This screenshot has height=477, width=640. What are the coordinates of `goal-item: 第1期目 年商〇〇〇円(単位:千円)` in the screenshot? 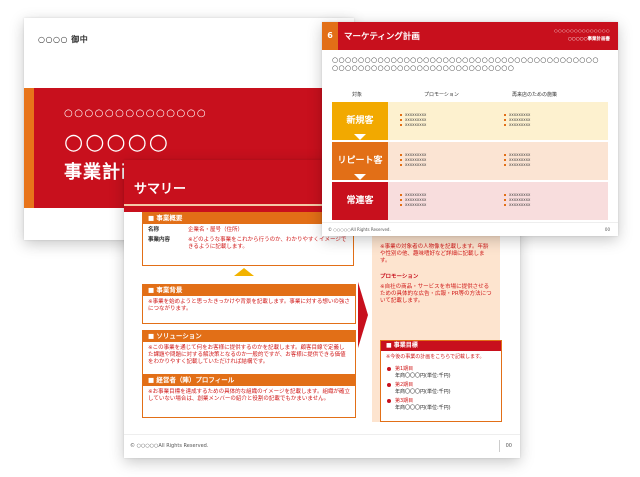 It's located at (441, 372).